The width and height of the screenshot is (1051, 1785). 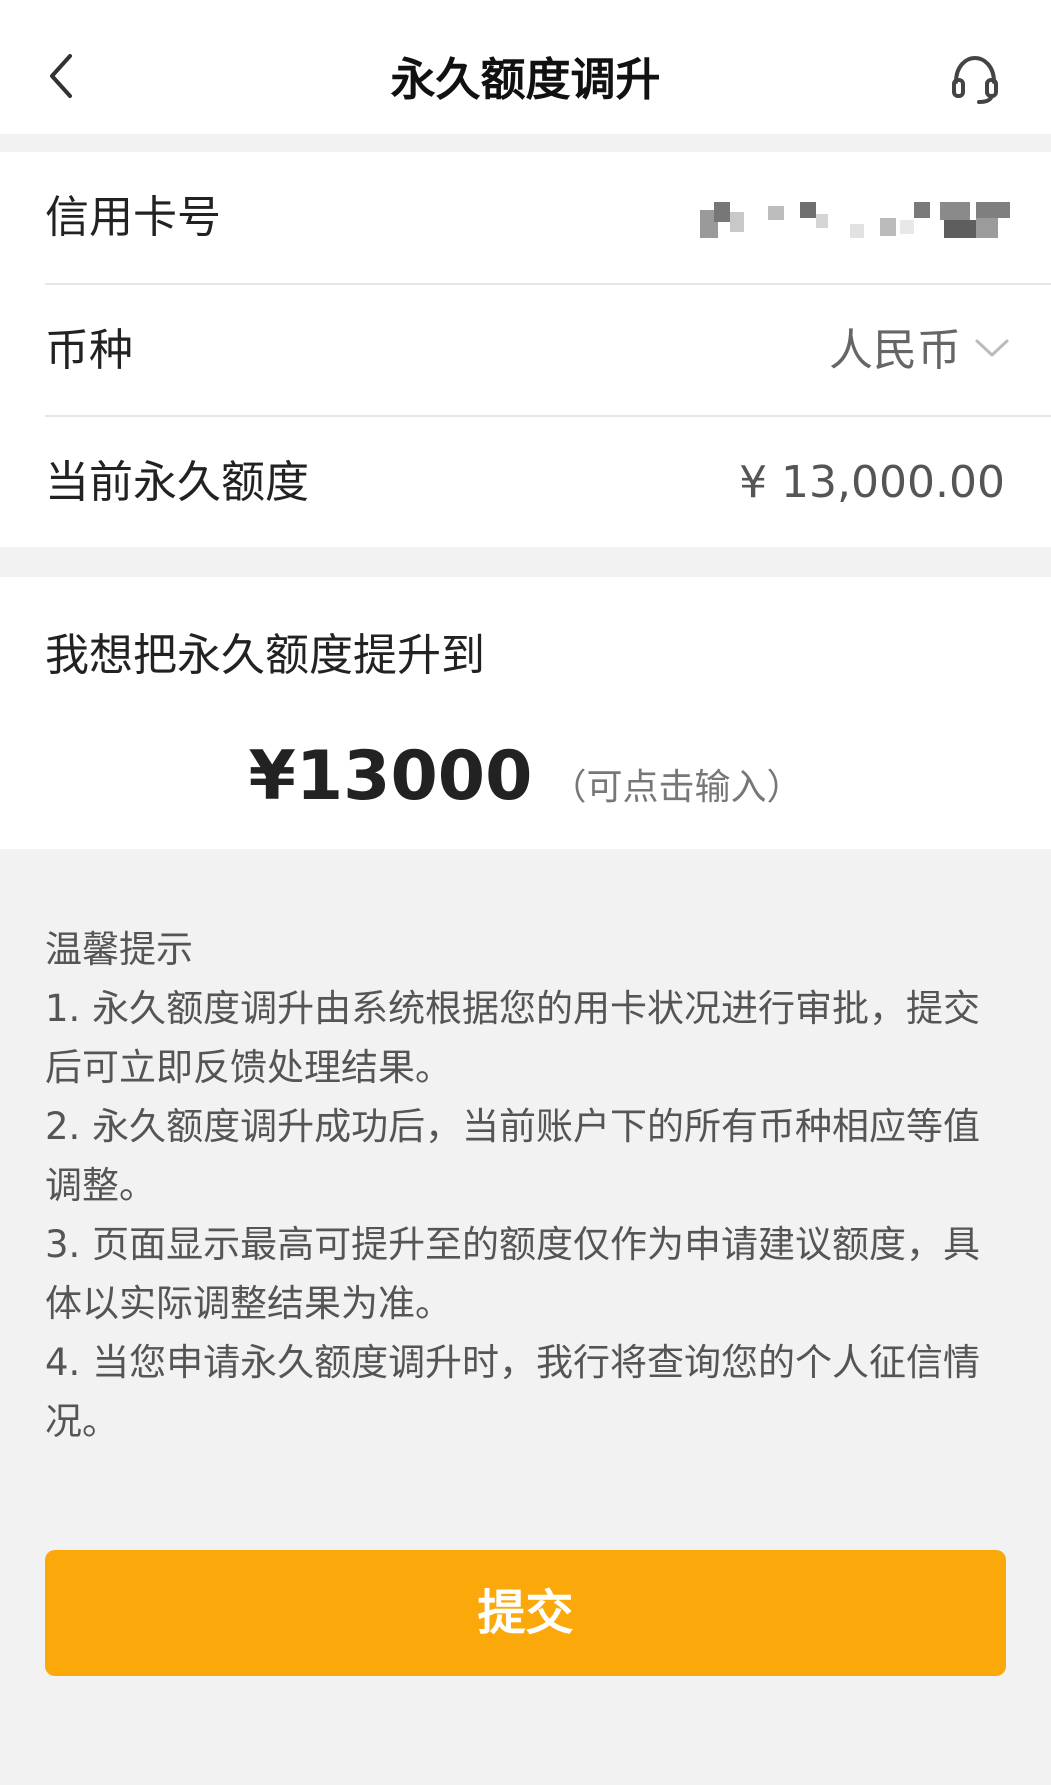 I want to click on current-limit-value: ¥ 13,000.00, so click(x=872, y=482).